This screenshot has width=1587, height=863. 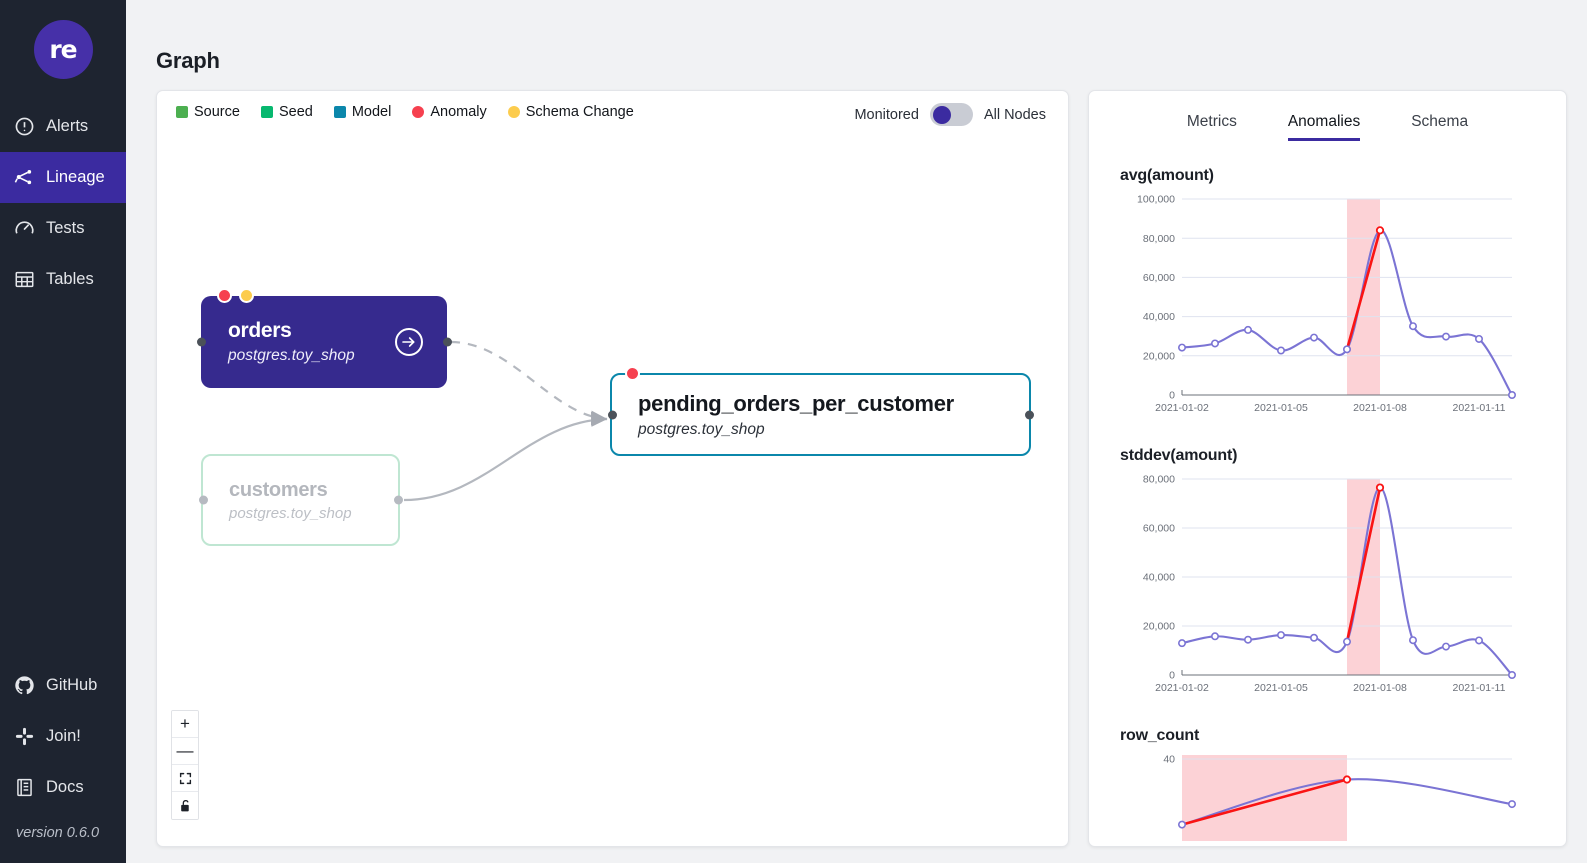 I want to click on sidebar-item-alerts: Alerts, so click(x=63, y=126).